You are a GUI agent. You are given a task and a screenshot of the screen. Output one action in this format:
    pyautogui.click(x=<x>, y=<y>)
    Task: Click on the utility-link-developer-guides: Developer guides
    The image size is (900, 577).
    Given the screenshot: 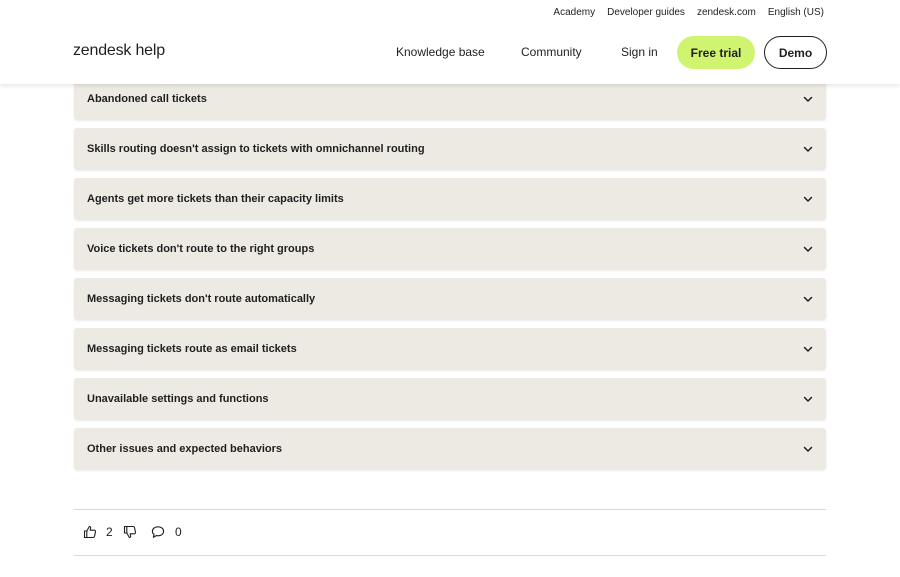 What is the action you would take?
    pyautogui.click(x=646, y=13)
    